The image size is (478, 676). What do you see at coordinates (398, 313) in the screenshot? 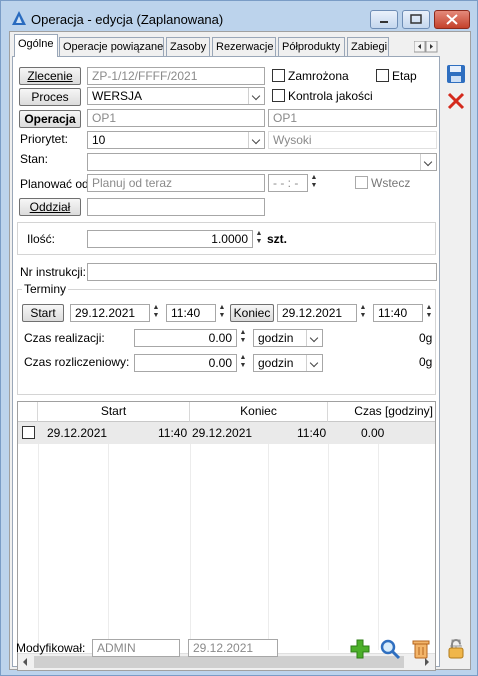
I see `koniec-time-field: 11:40` at bounding box center [398, 313].